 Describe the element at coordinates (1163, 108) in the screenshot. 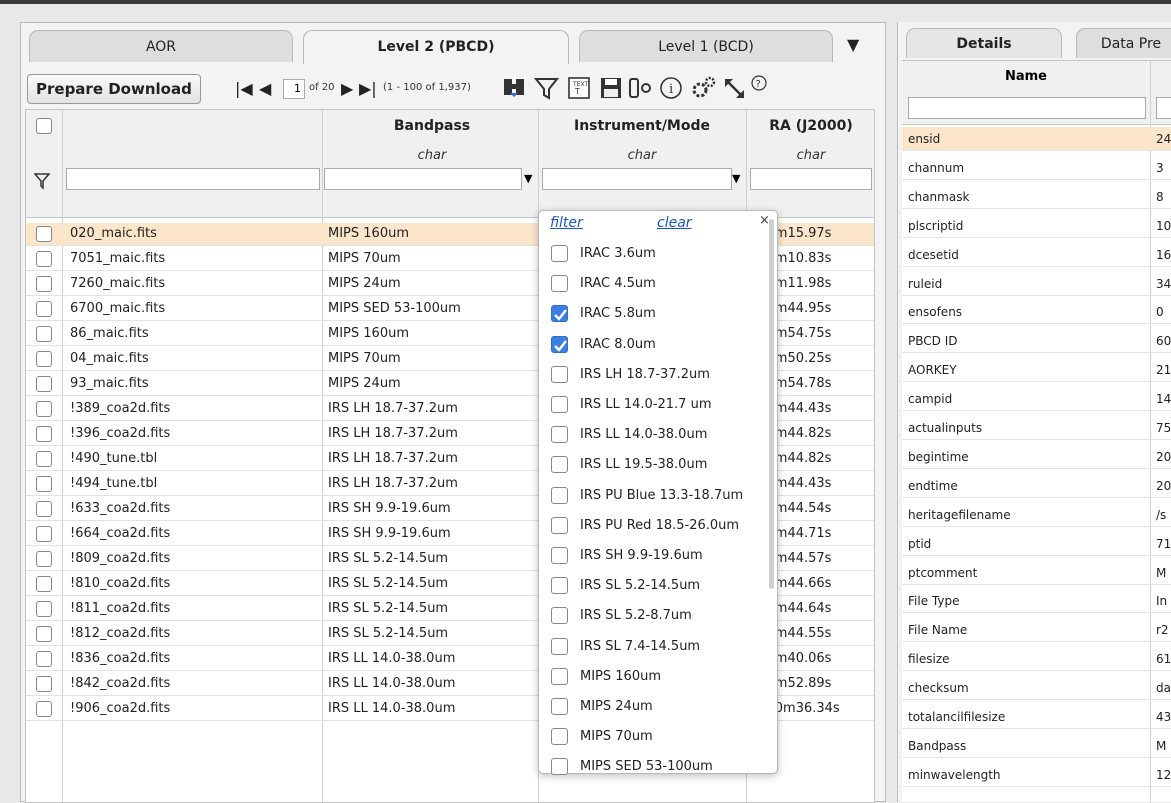

I see `value-filter-input` at that location.